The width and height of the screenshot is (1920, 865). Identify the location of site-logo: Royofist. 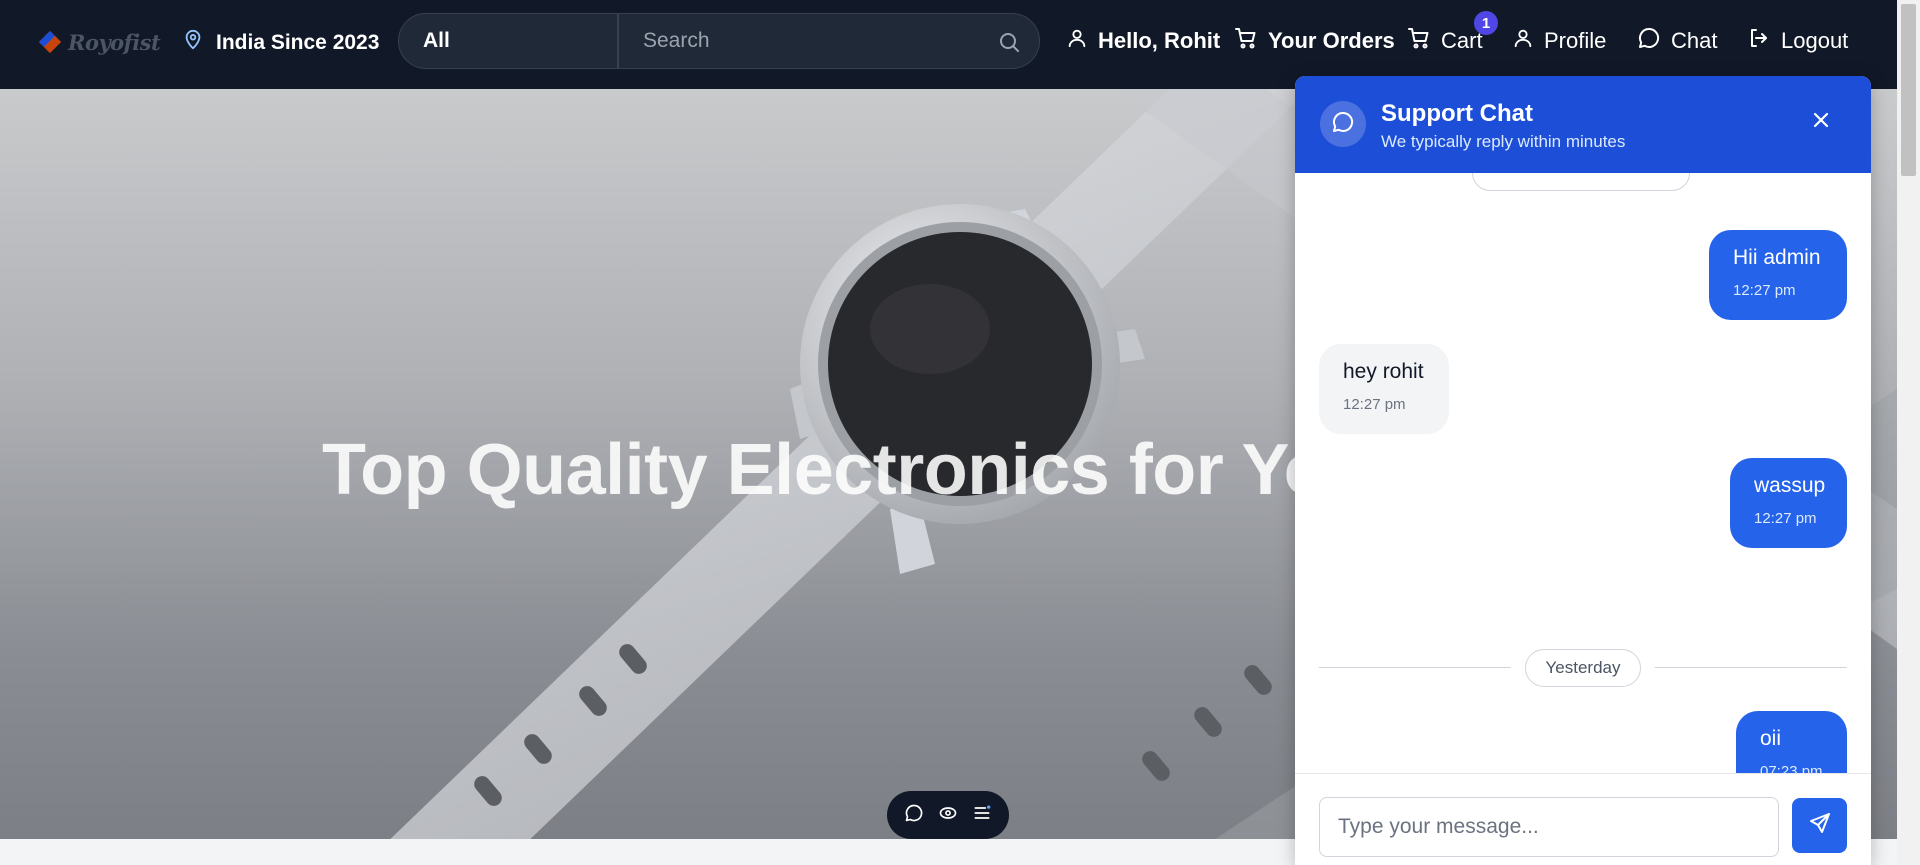
(98, 42).